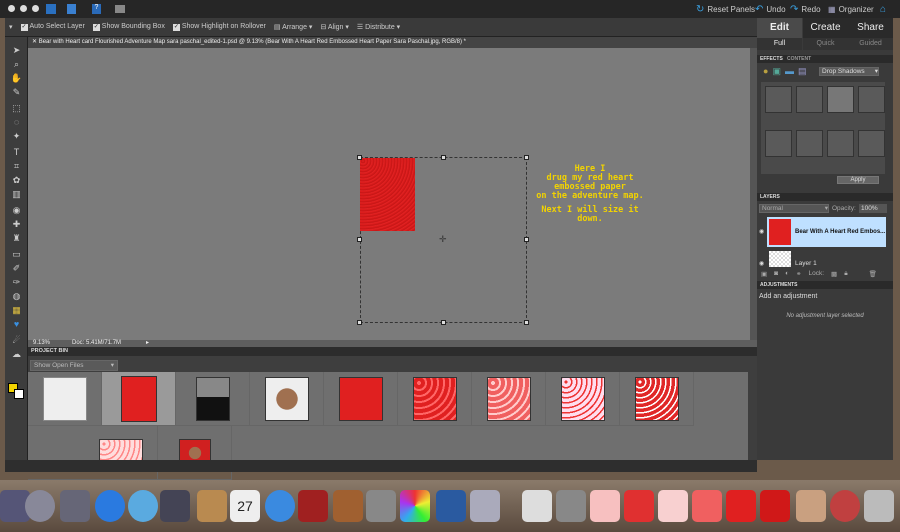 Image resolution: width=900 pixels, height=532 pixels. Describe the element at coordinates (71, 9) in the screenshot. I see `save-icon` at that location.